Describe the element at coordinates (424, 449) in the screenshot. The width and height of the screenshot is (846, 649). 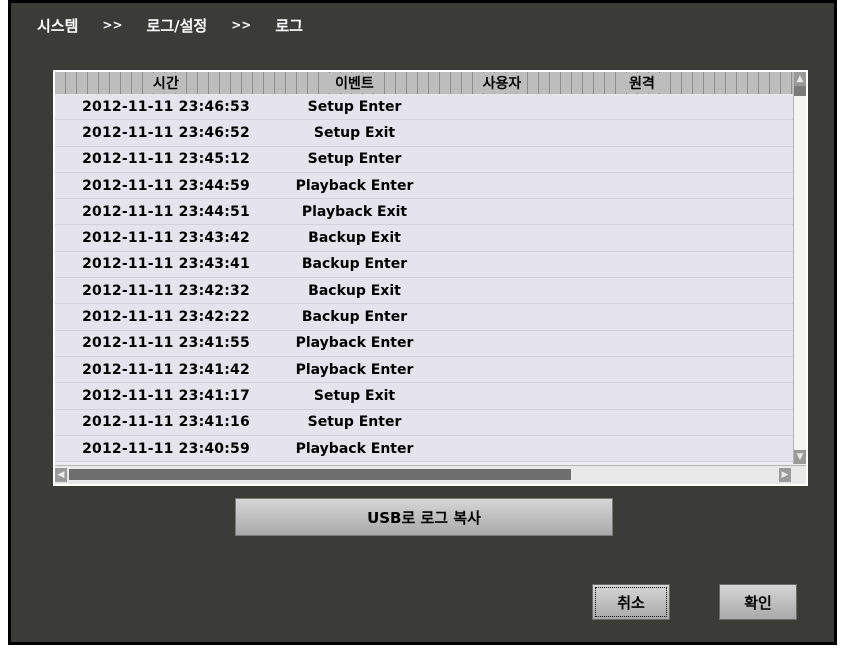
I see `table-row: 2012-11-11 23:40:59 Playback Enter` at that location.